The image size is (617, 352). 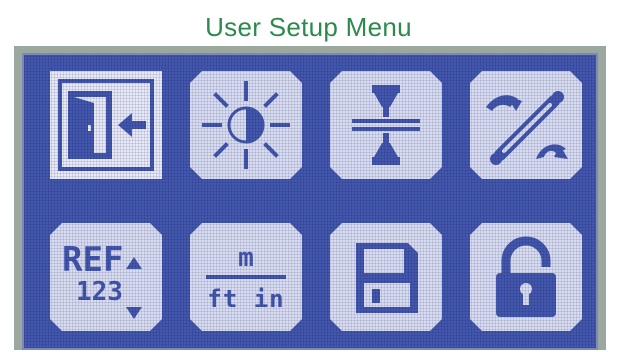 I want to click on menu-item-brightness, so click(x=246, y=125).